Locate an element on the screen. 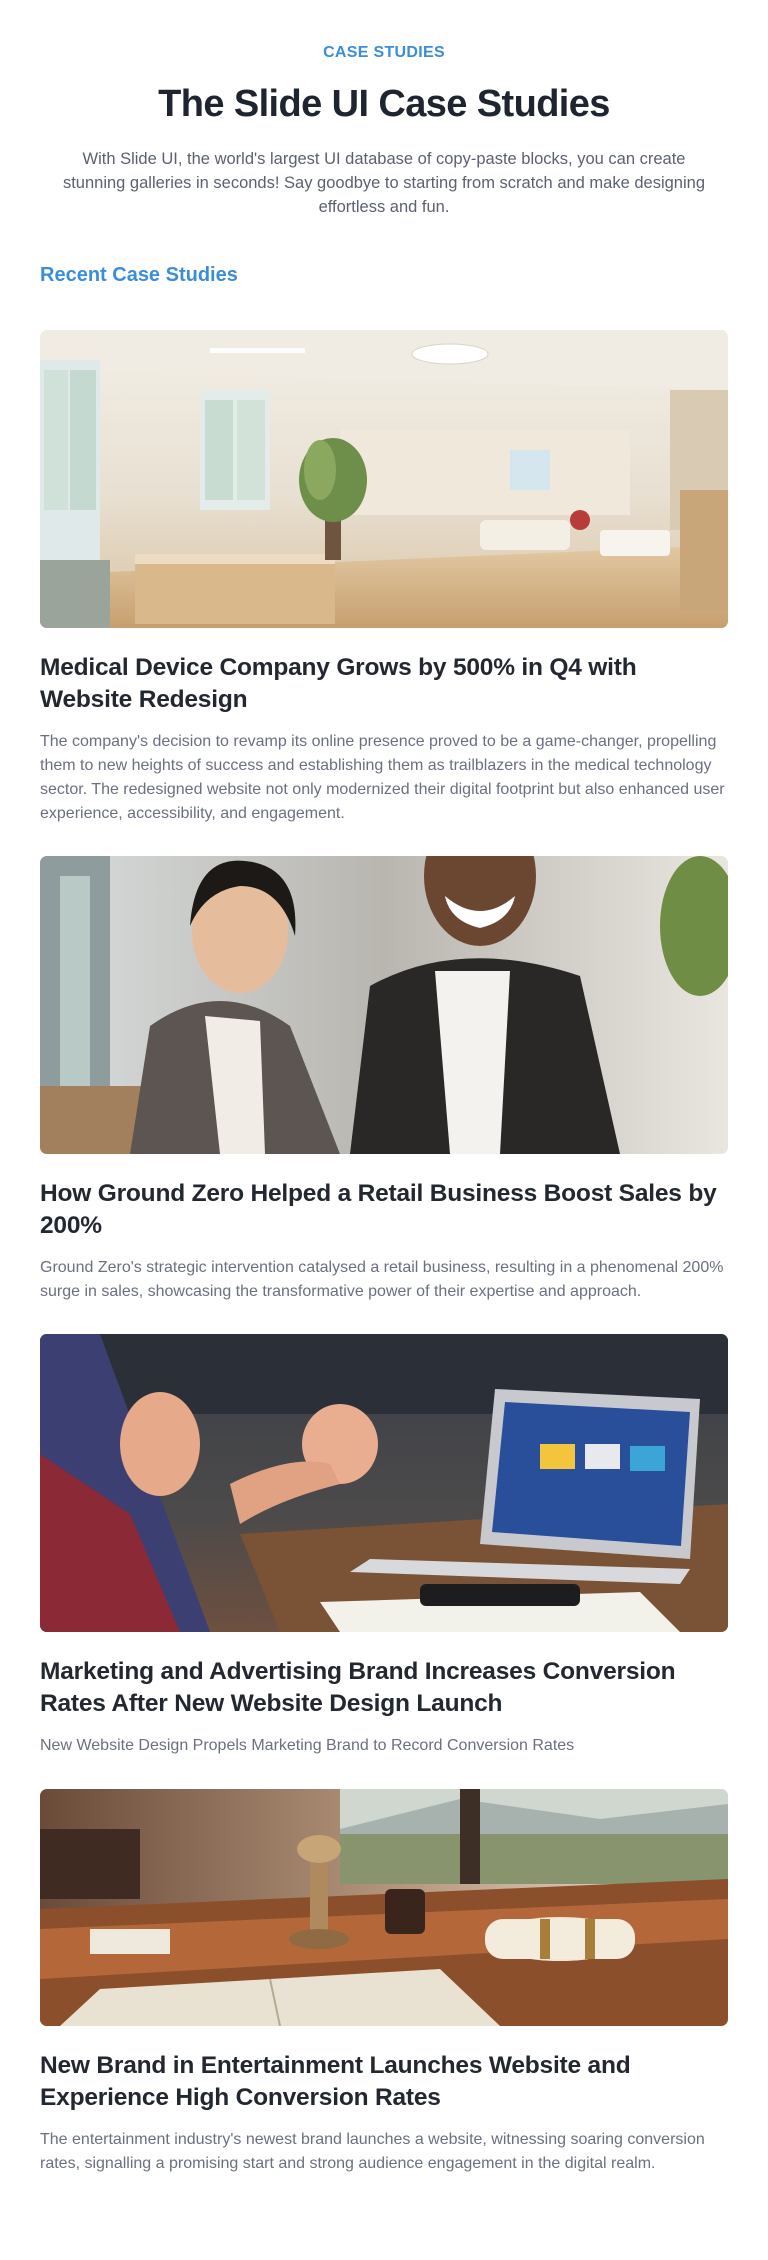 This screenshot has height=2260, width=768. desk-scroll-photo is located at coordinates (384, 1907).